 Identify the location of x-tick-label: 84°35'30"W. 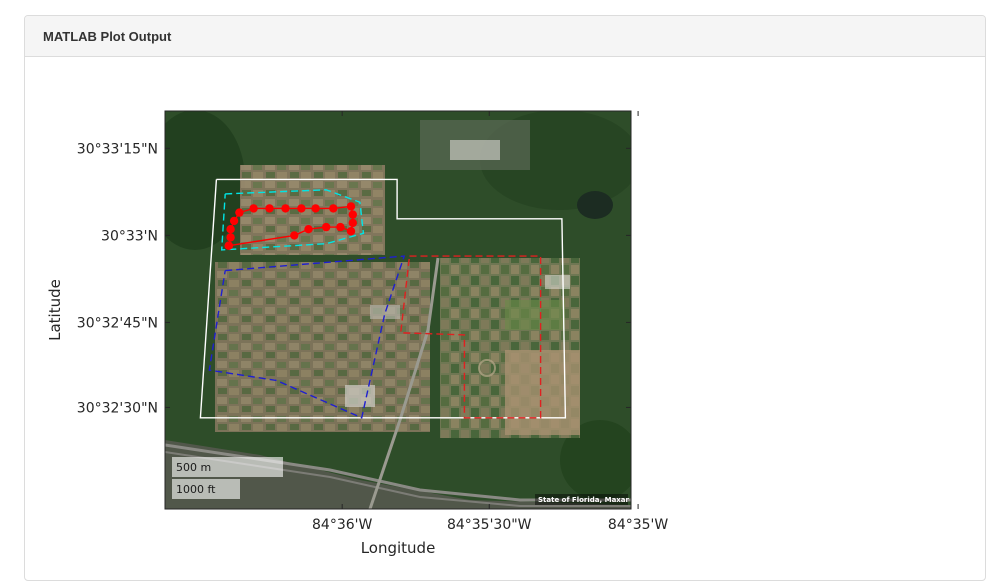
(489, 525).